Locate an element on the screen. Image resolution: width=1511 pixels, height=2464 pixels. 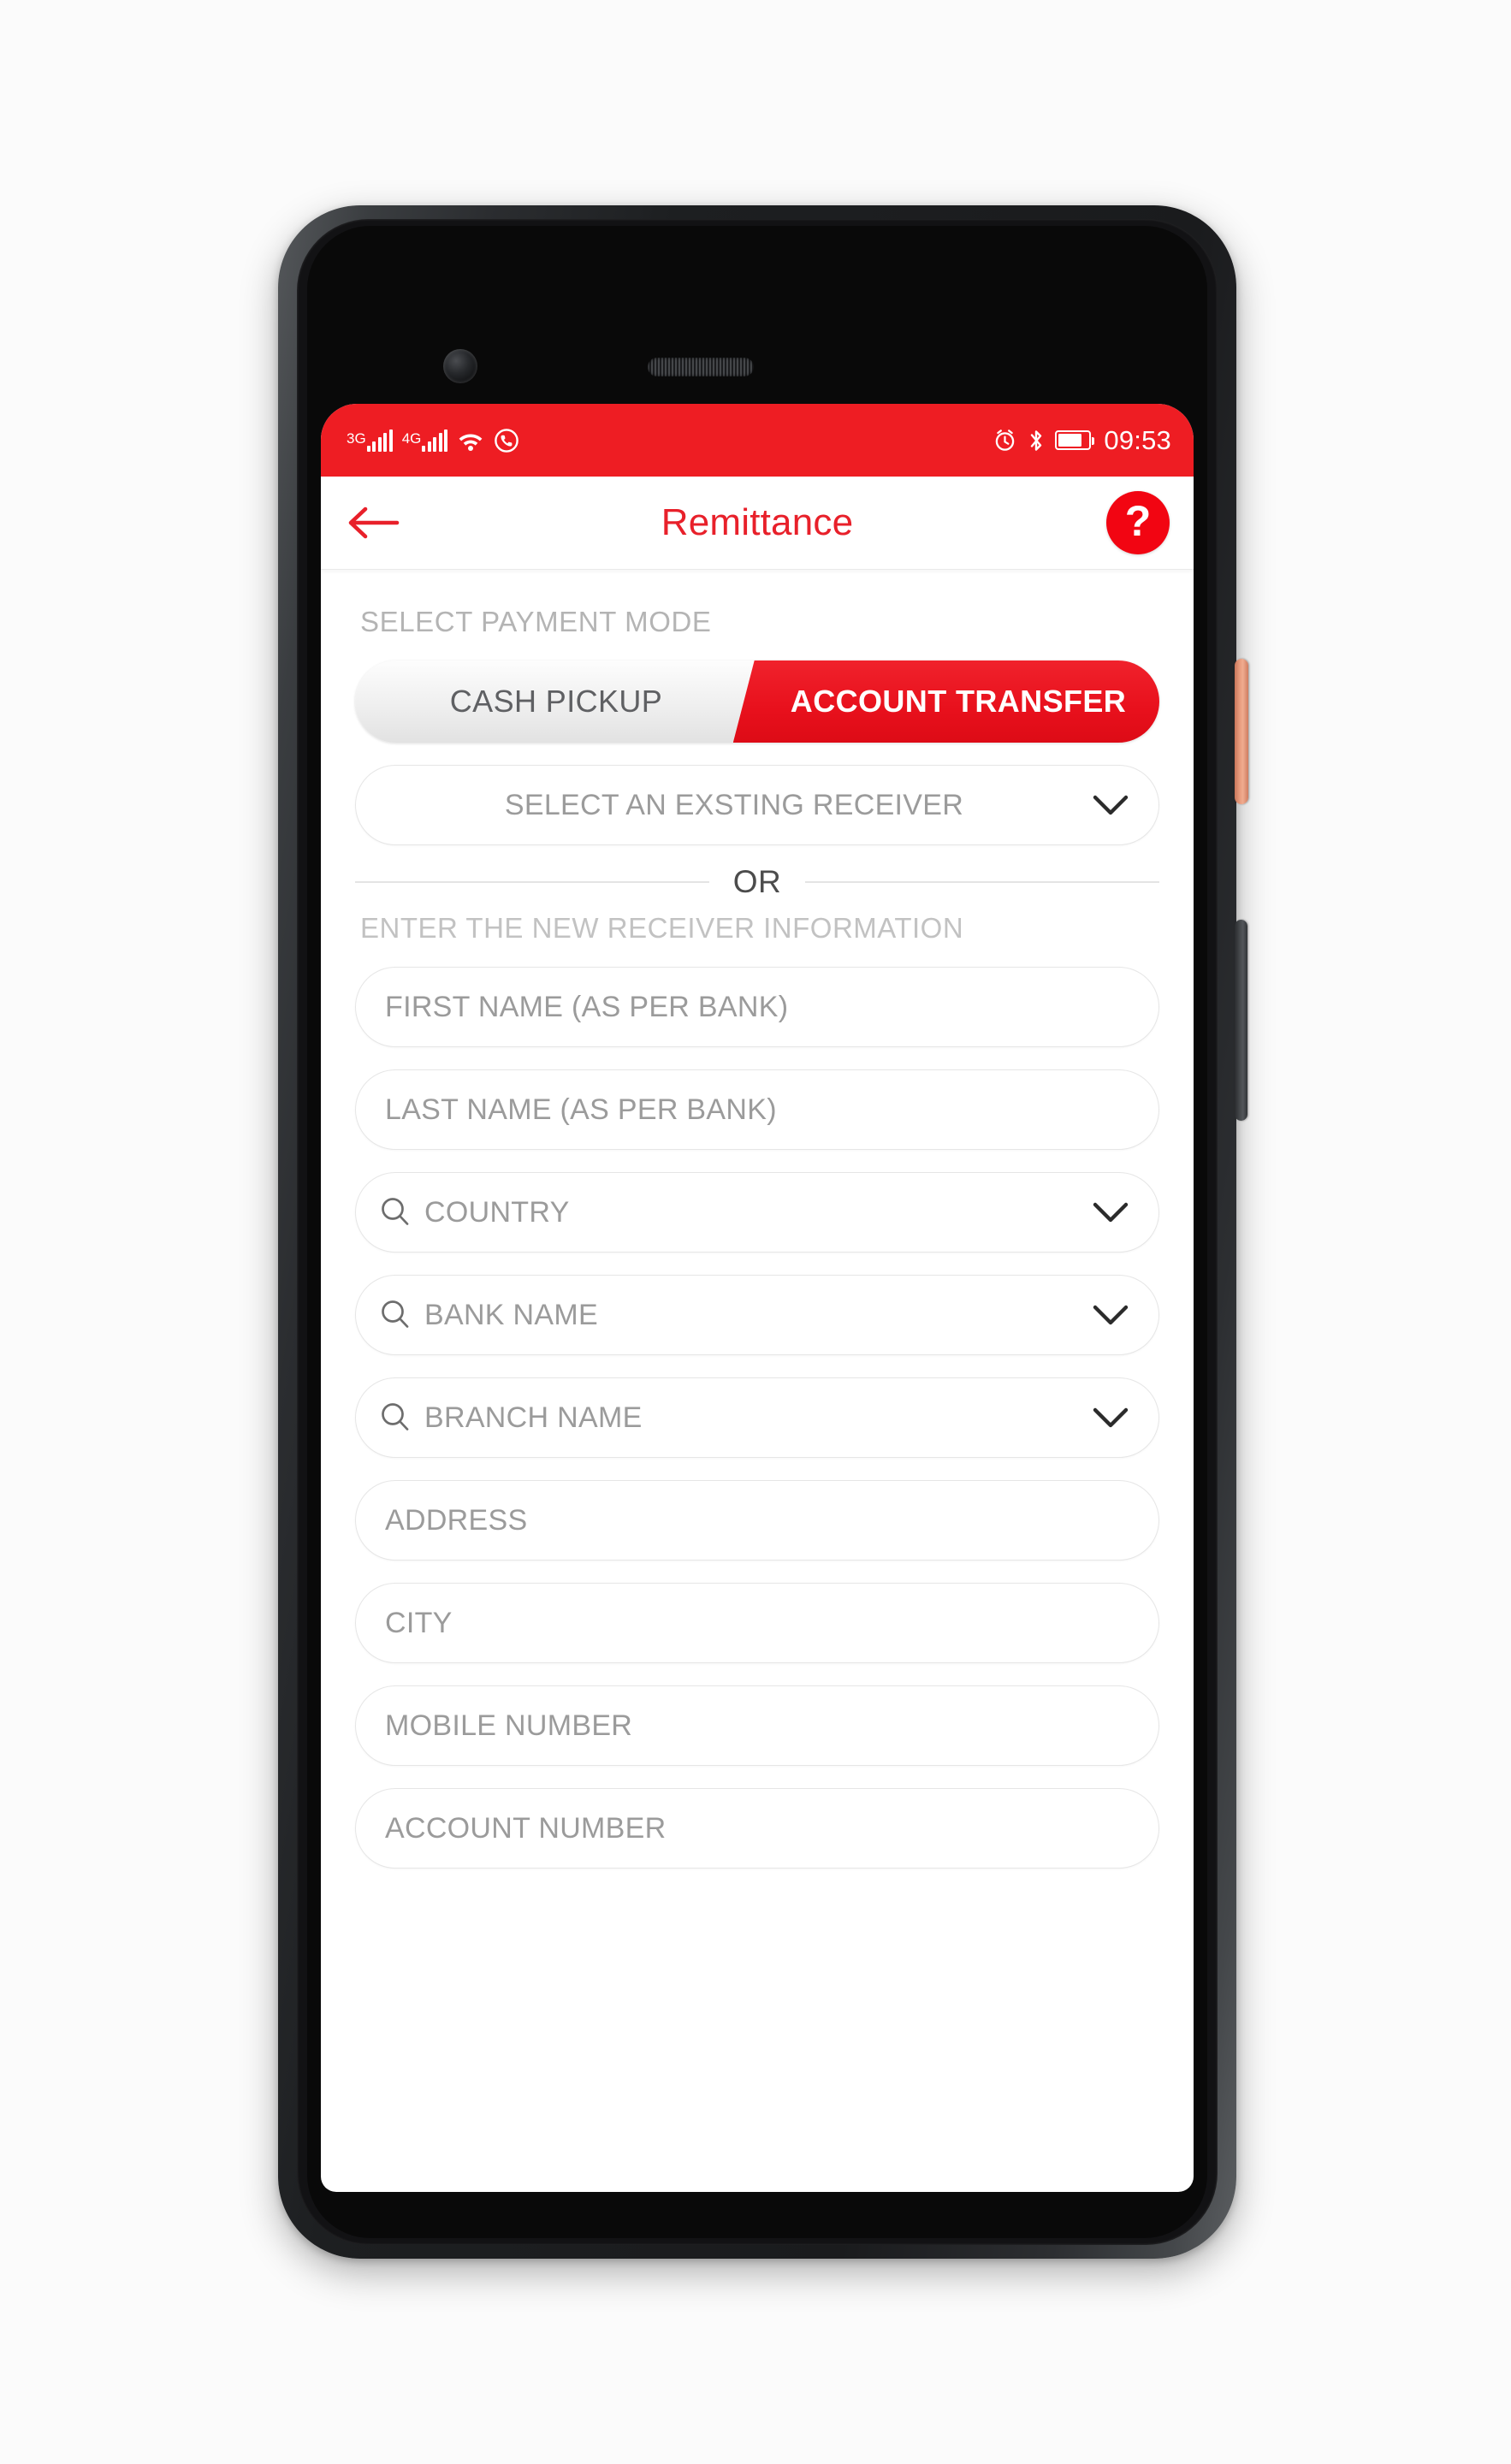
help-button-label: ? is located at coordinates (1138, 521).